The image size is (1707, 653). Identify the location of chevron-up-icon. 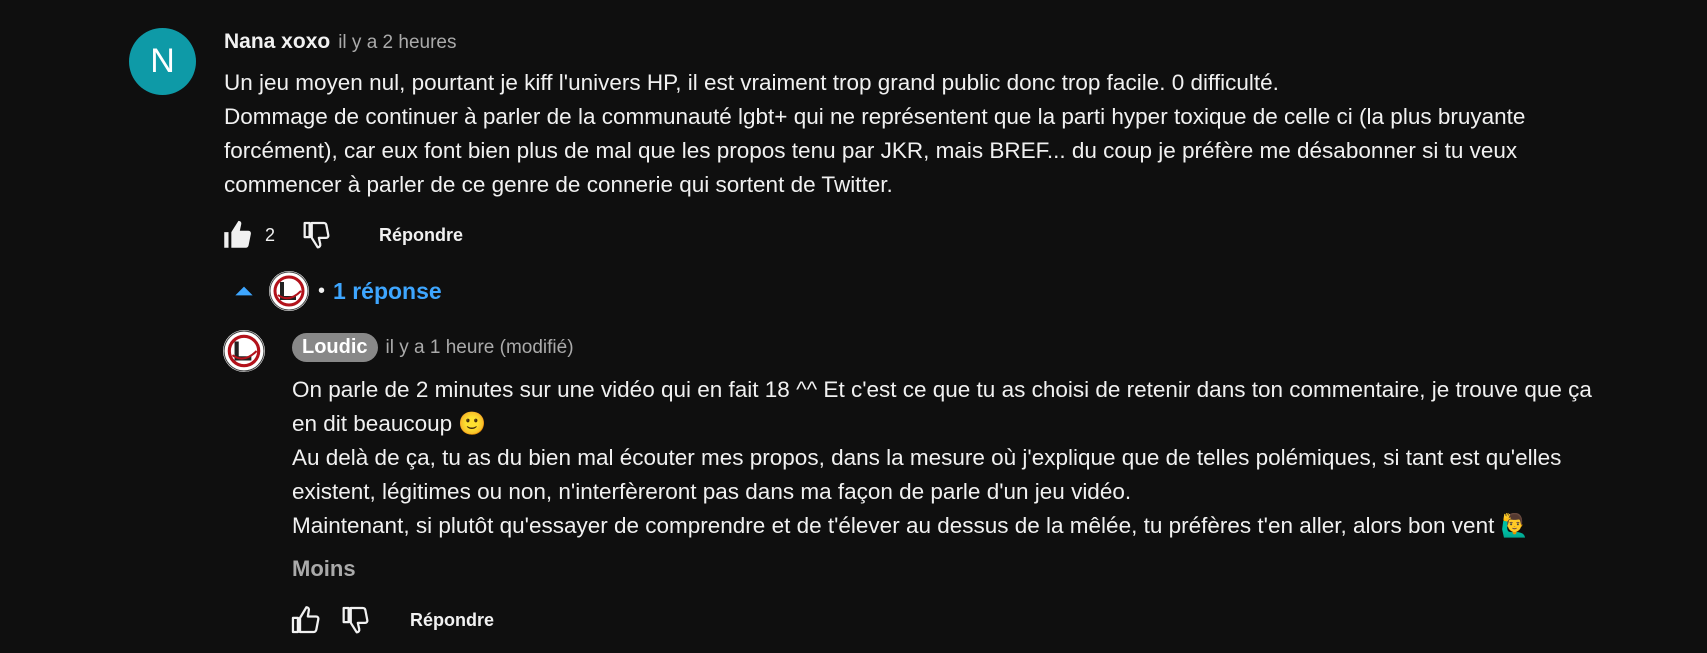
(244, 291).